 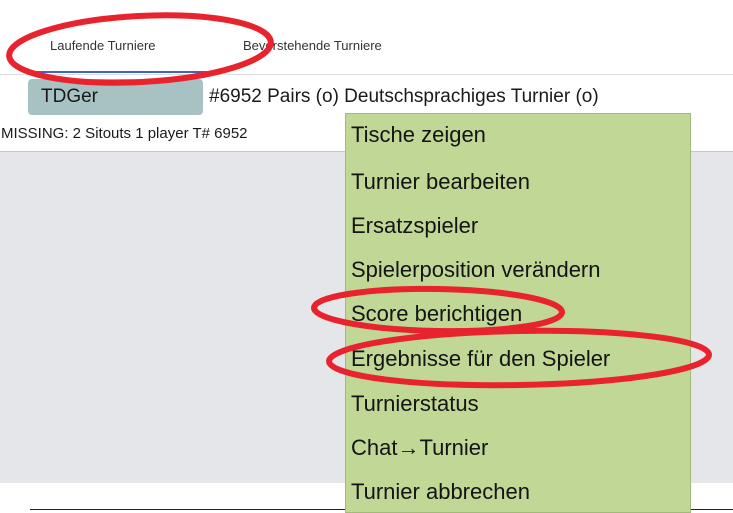 What do you see at coordinates (440, 182) in the screenshot?
I see `menu-item-edit-tournament: Turnier bearbeiten` at bounding box center [440, 182].